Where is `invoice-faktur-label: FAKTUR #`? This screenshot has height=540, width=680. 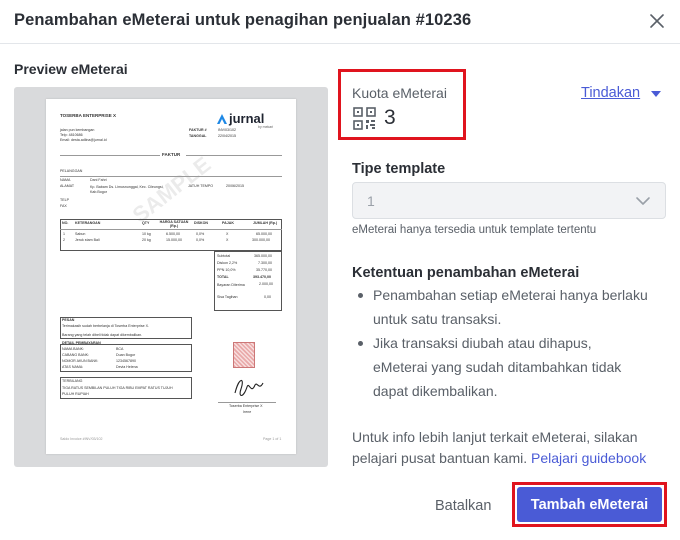 invoice-faktur-label: FAKTUR # is located at coordinates (198, 130).